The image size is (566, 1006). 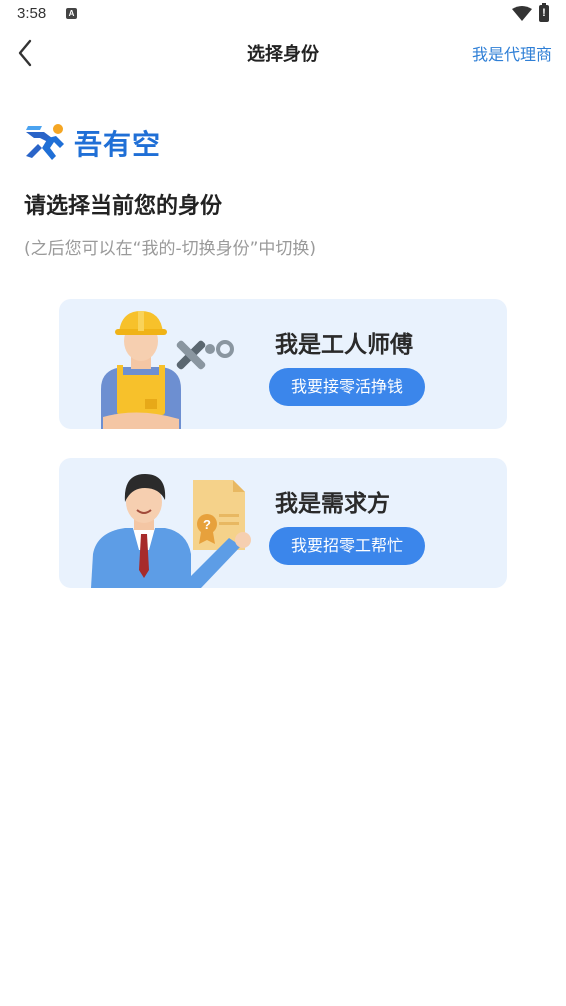 What do you see at coordinates (205, 355) in the screenshot?
I see `tools-icon` at bounding box center [205, 355].